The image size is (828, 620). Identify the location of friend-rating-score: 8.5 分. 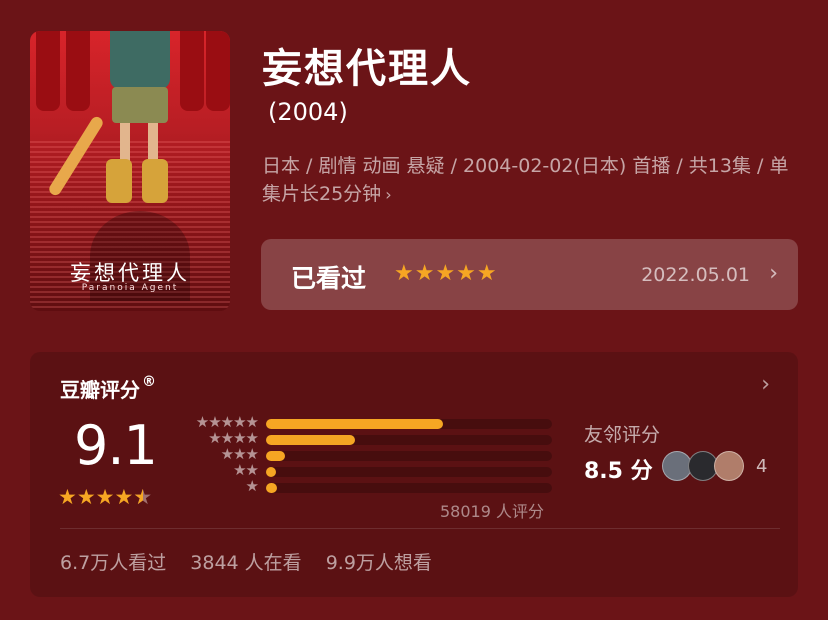
(618, 471).